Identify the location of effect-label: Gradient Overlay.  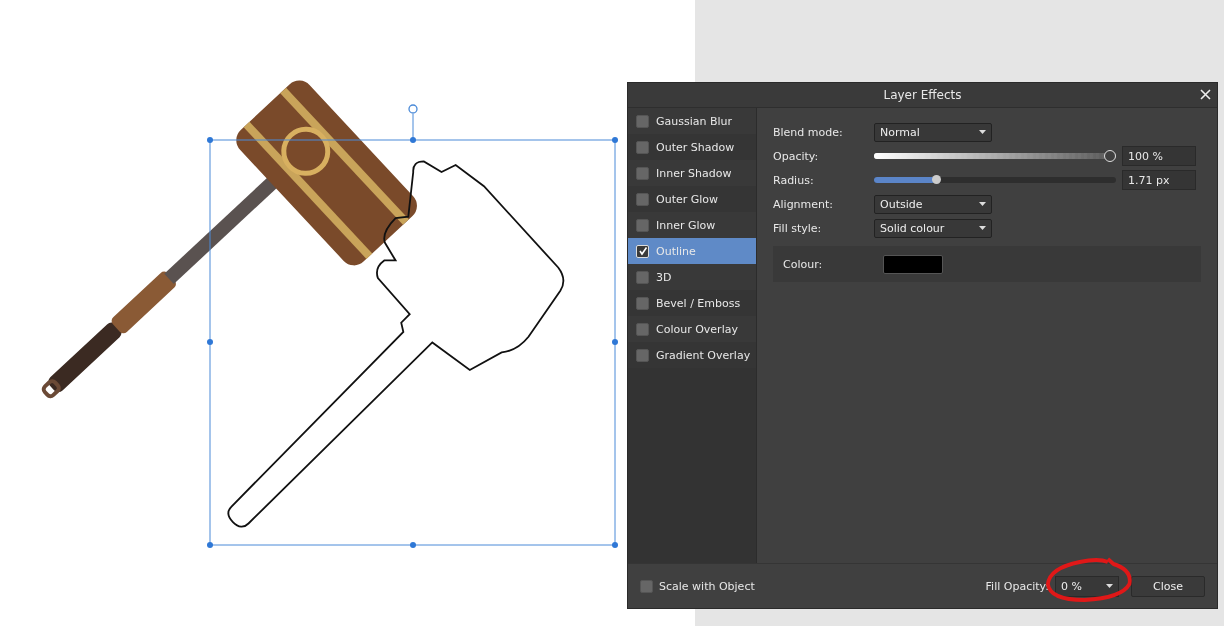
(703, 355).